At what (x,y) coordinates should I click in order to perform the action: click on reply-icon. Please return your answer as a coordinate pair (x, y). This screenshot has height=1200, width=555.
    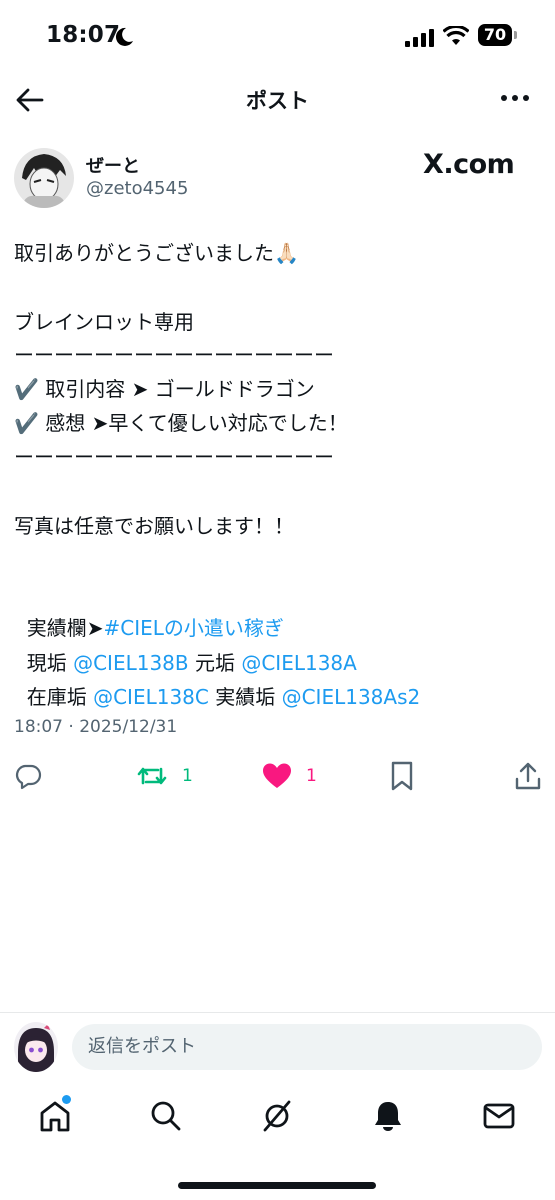
    Looking at the image, I should click on (28, 777).